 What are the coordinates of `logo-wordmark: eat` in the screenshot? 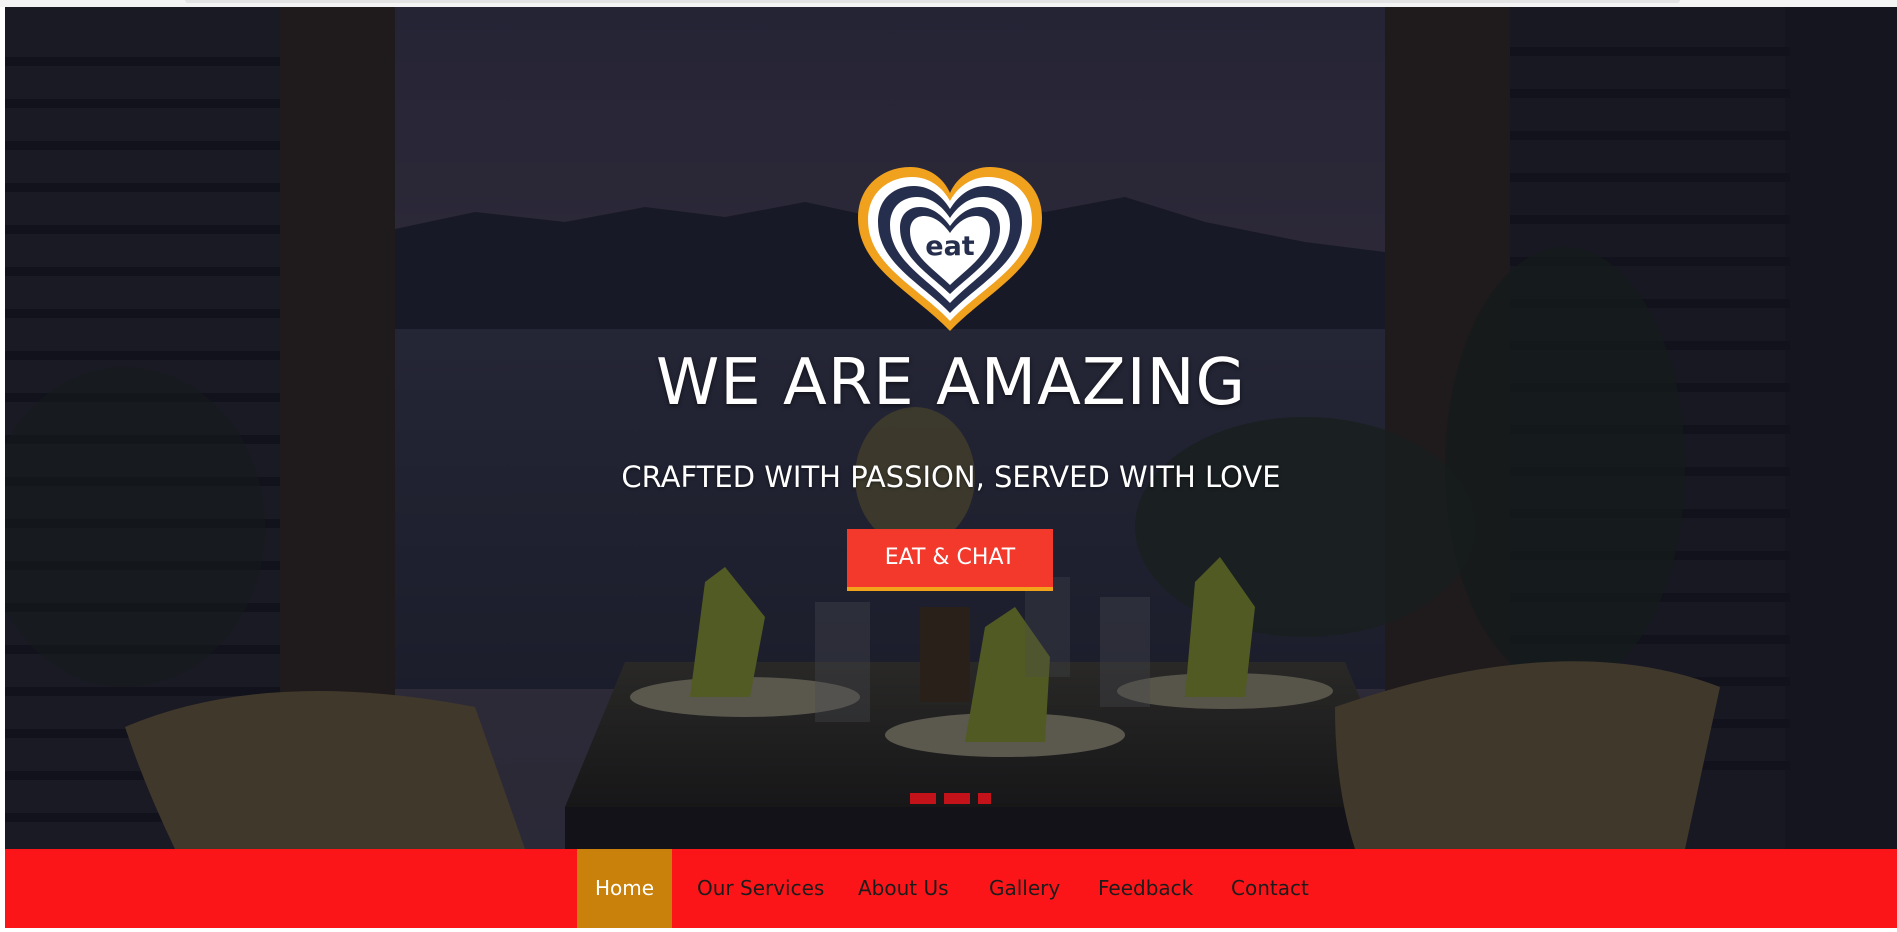 It's located at (950, 246).